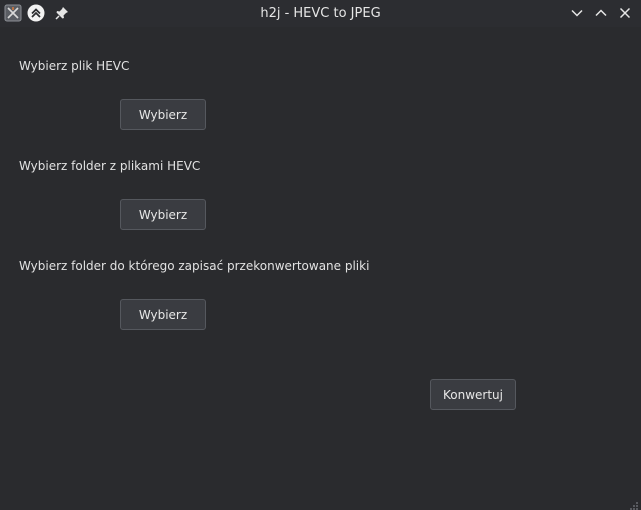 This screenshot has width=641, height=510. What do you see at coordinates (633, 503) in the screenshot?
I see `resize-grip-icon` at bounding box center [633, 503].